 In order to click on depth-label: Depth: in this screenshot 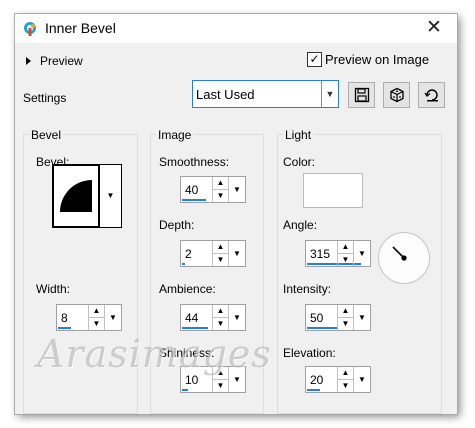, I will do `click(177, 225)`.